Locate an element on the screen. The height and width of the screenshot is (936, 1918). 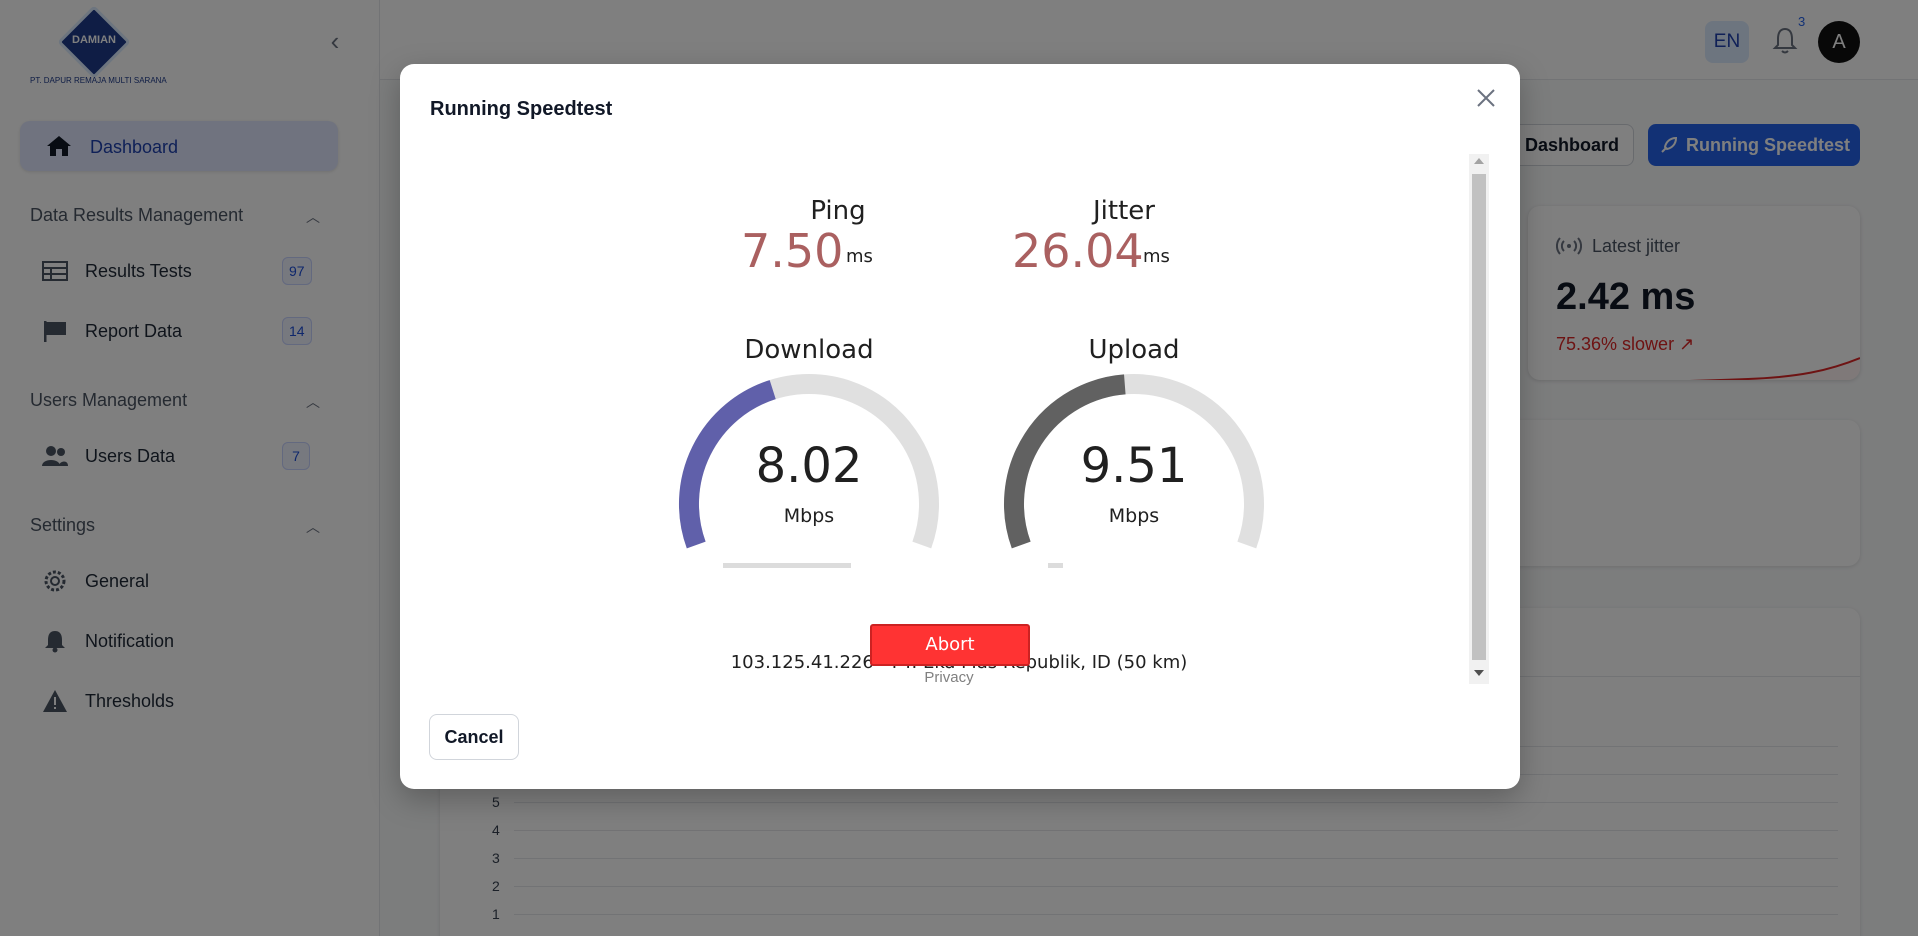
ping-unit: ms is located at coordinates (859, 256).